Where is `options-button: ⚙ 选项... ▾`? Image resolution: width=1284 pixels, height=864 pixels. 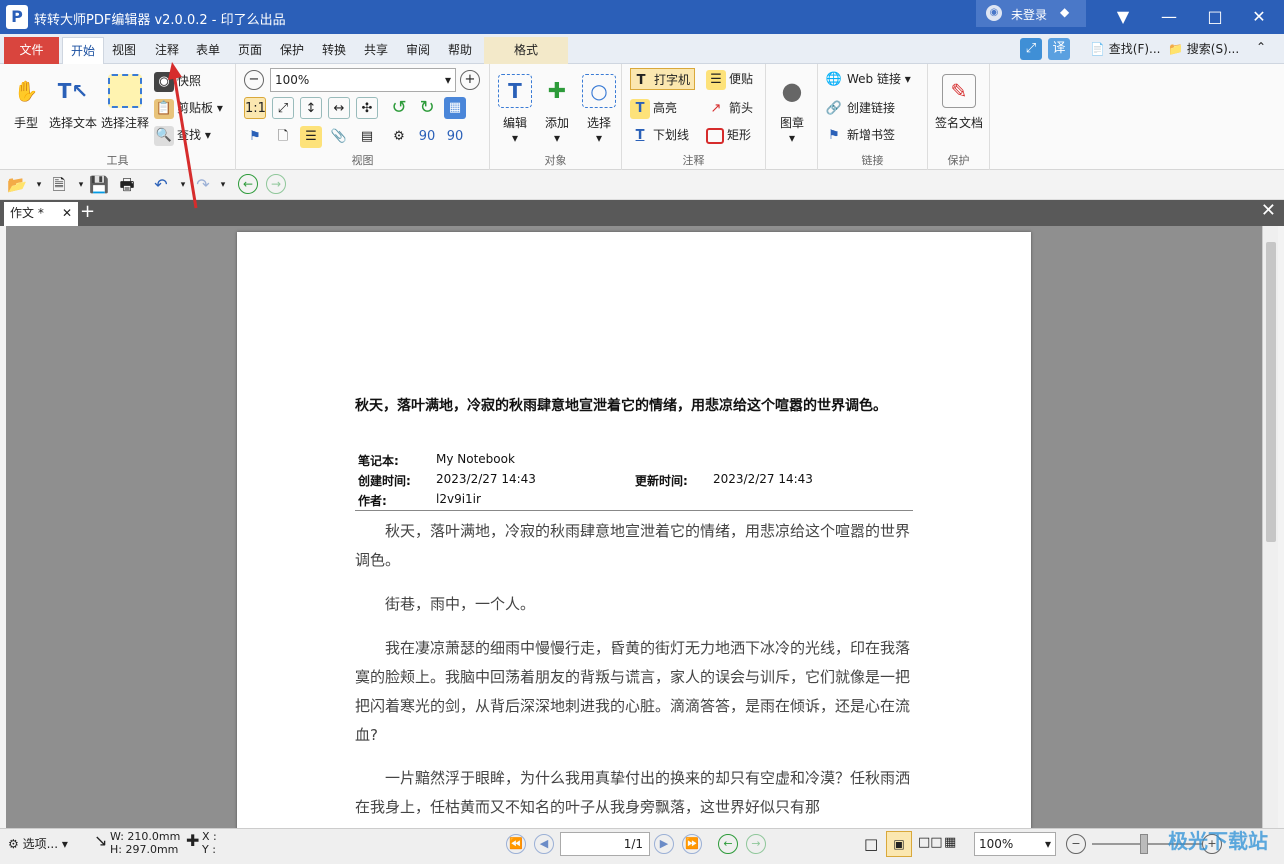 options-button: ⚙ 选项... ▾ is located at coordinates (38, 843).